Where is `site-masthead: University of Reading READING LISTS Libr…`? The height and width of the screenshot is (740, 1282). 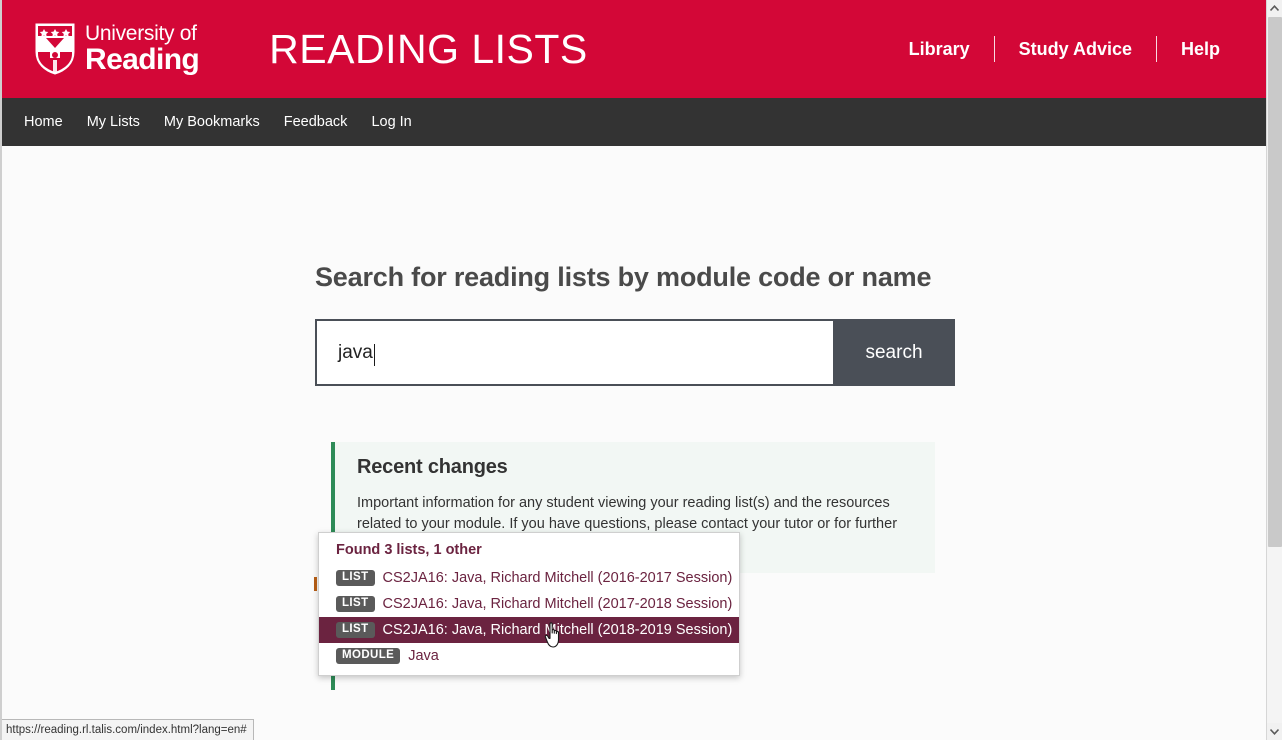 site-masthead: University of Reading READING LISTS Libr… is located at coordinates (634, 49).